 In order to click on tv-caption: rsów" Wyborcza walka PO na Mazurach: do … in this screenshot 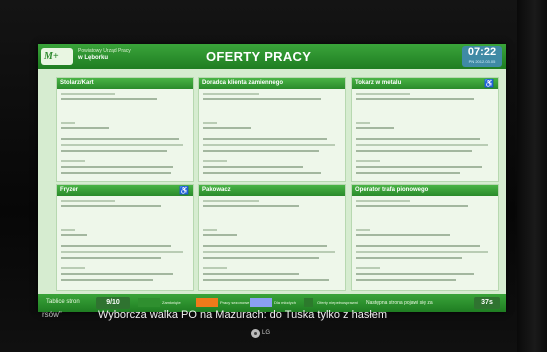, I will do `click(273, 317)`.